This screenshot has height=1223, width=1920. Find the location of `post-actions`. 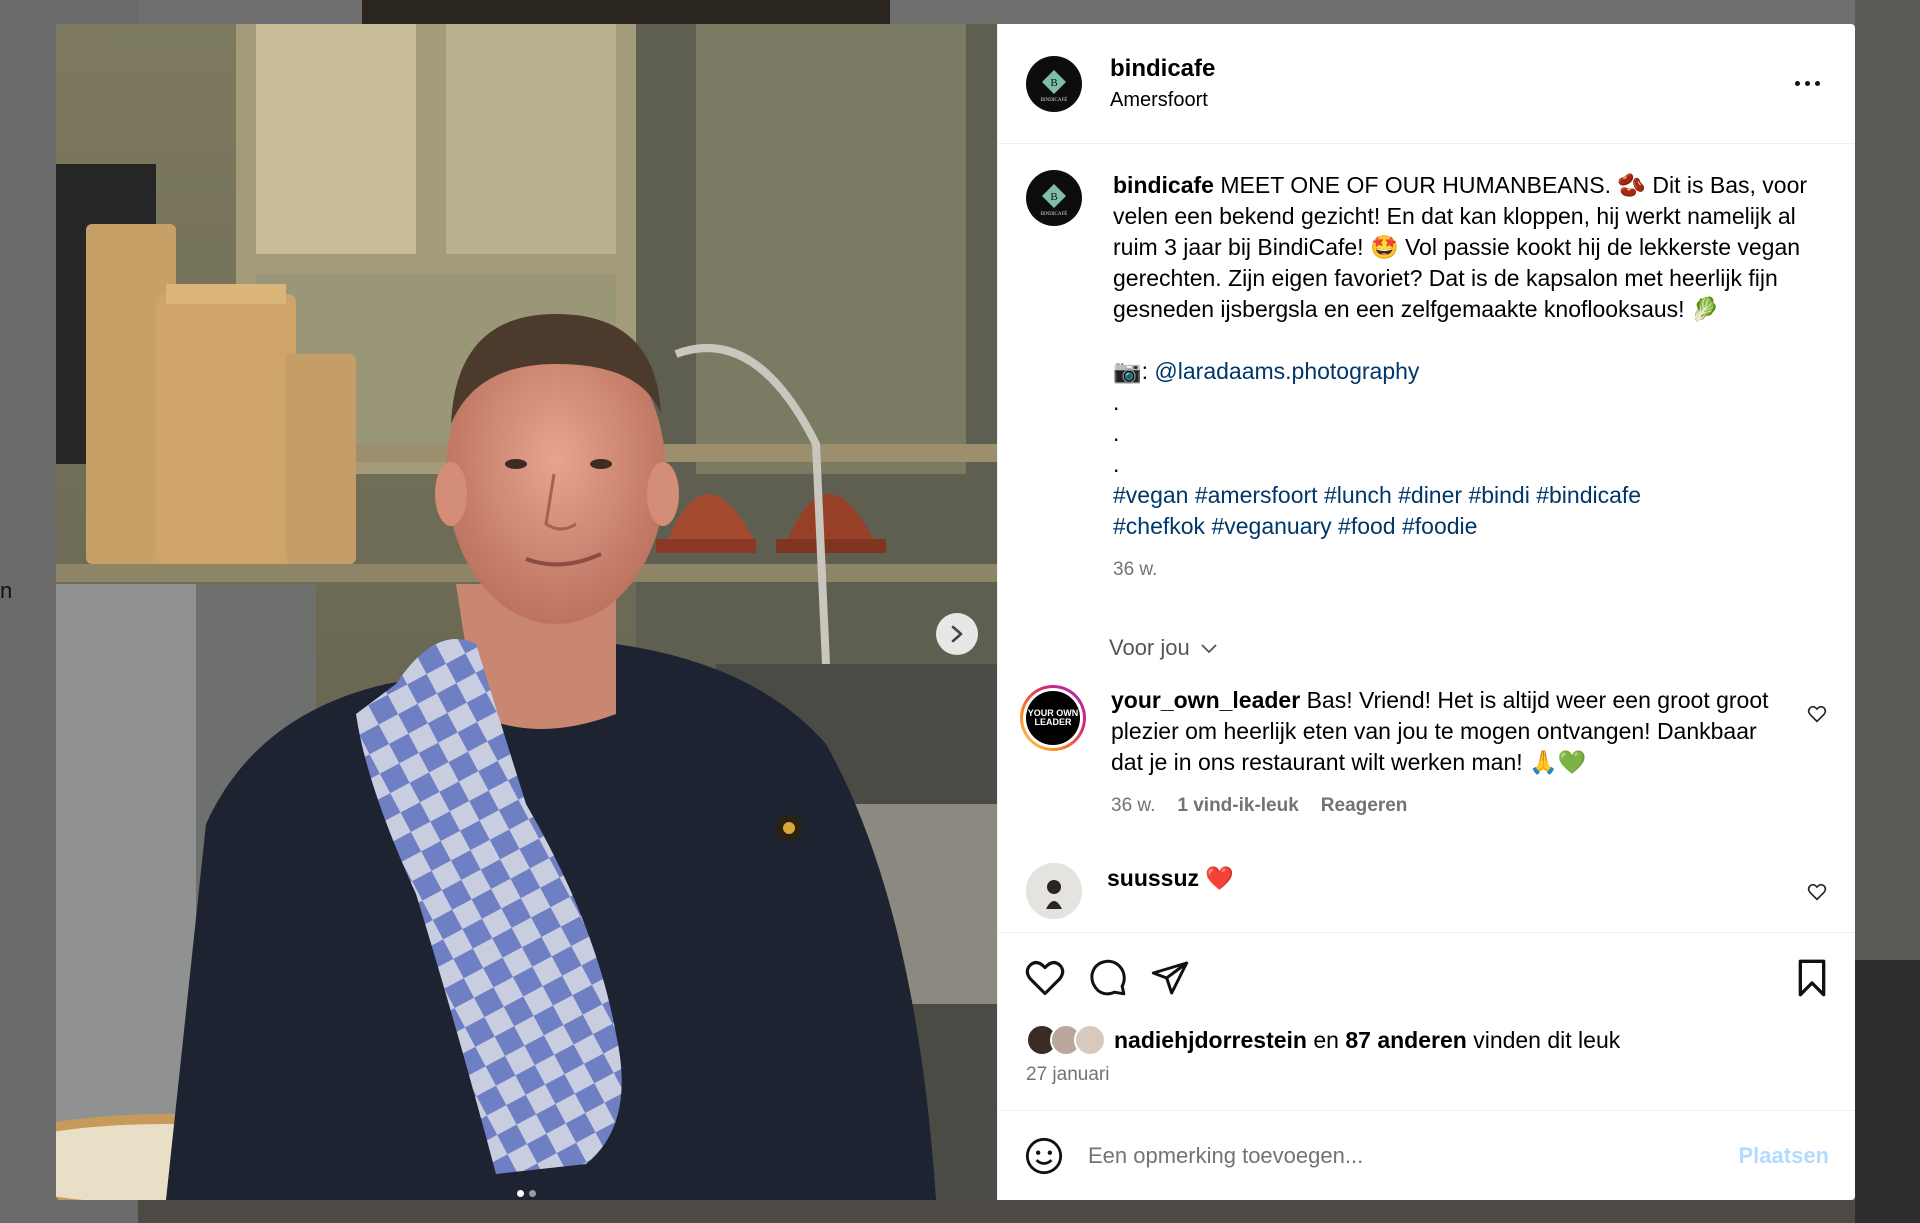

post-actions is located at coordinates (1426, 977).